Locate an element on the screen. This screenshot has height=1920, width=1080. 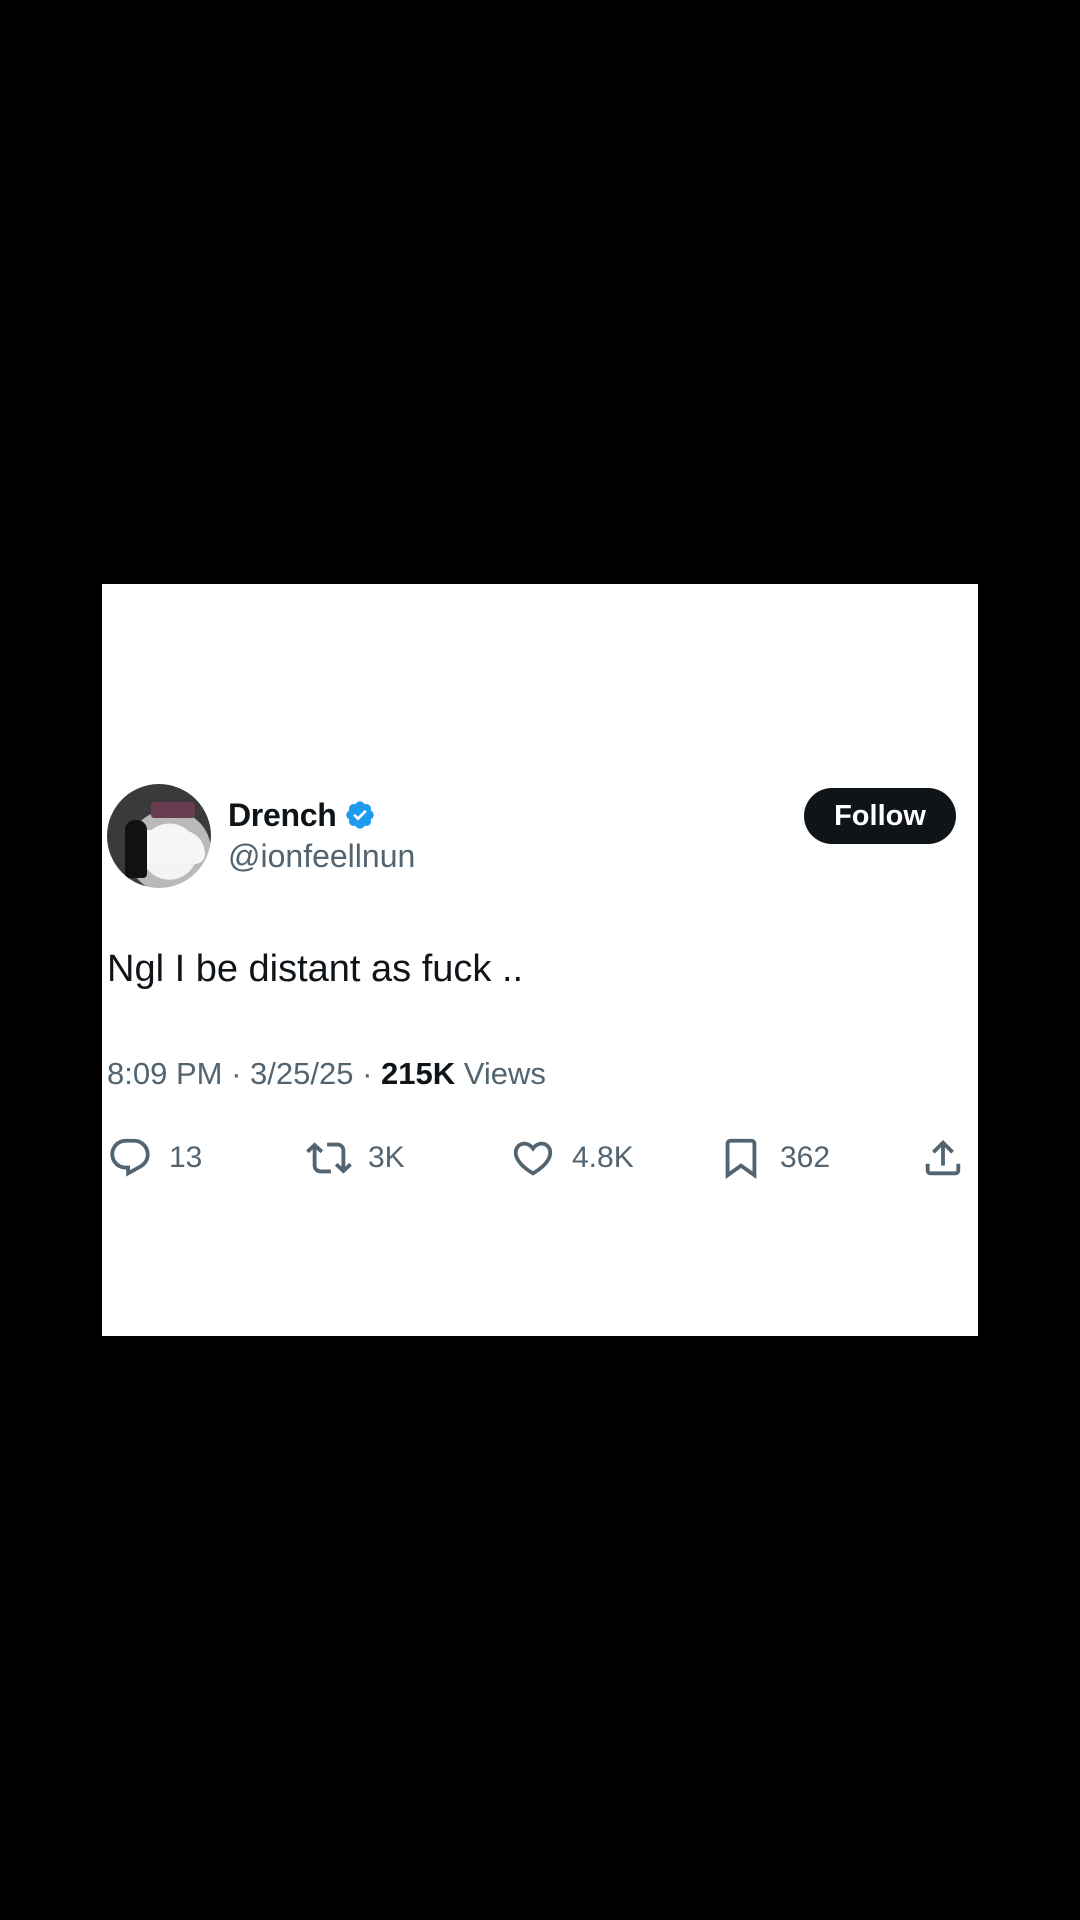
author-handle: @ionfeellnun is located at coordinates (321, 856).